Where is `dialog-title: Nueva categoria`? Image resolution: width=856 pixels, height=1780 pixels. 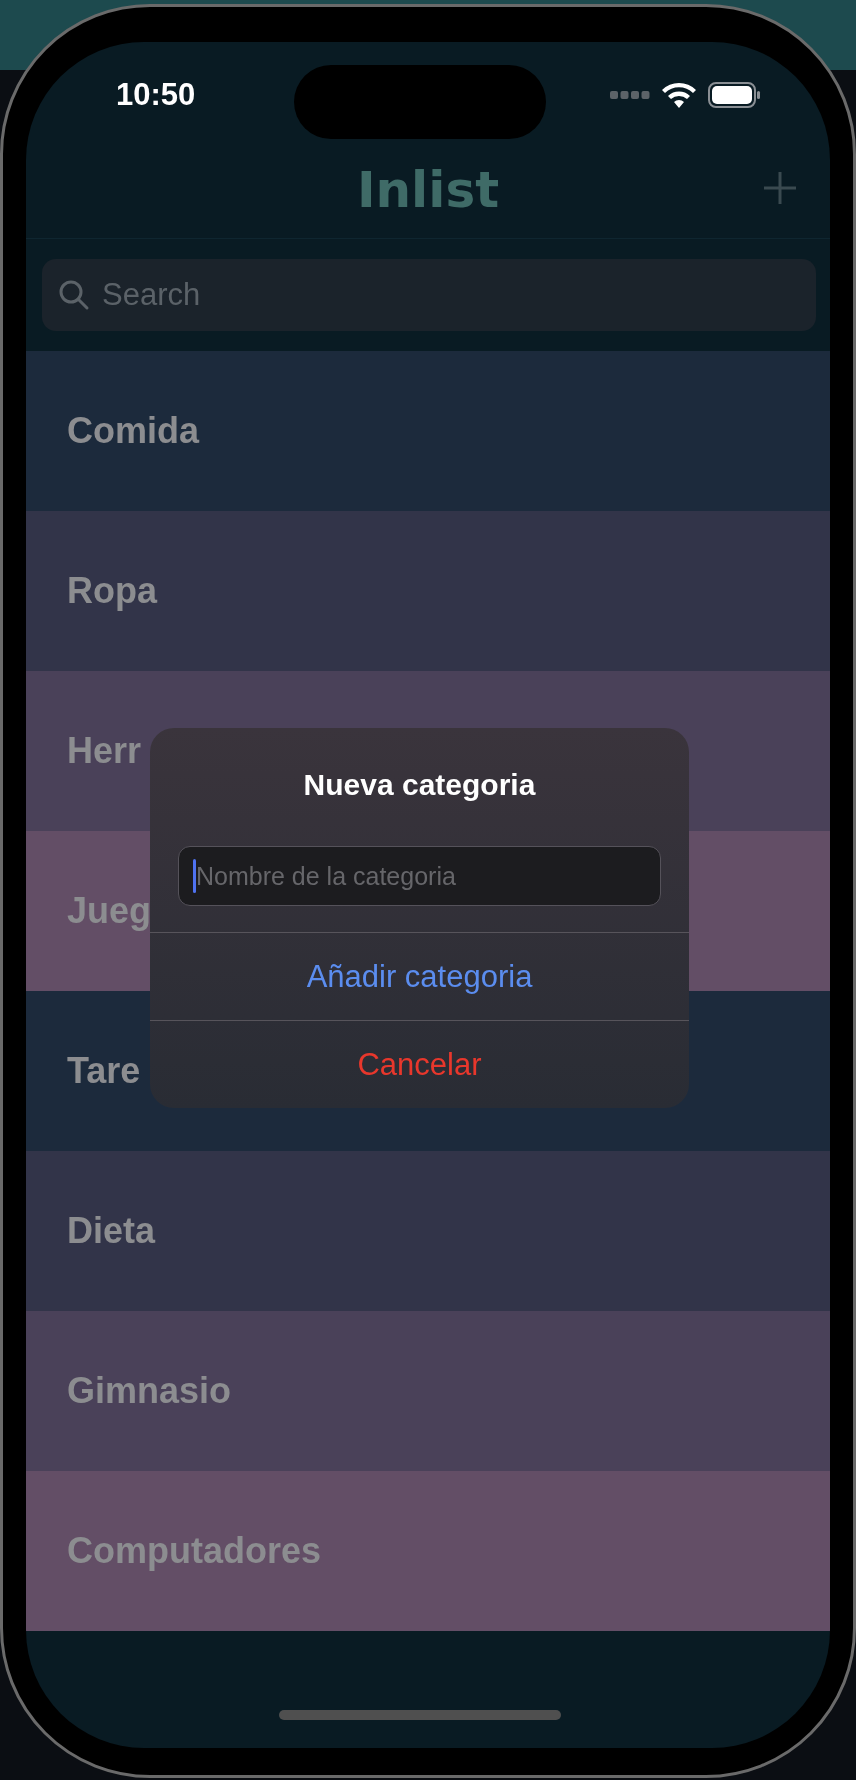 dialog-title: Nueva categoria is located at coordinates (419, 785).